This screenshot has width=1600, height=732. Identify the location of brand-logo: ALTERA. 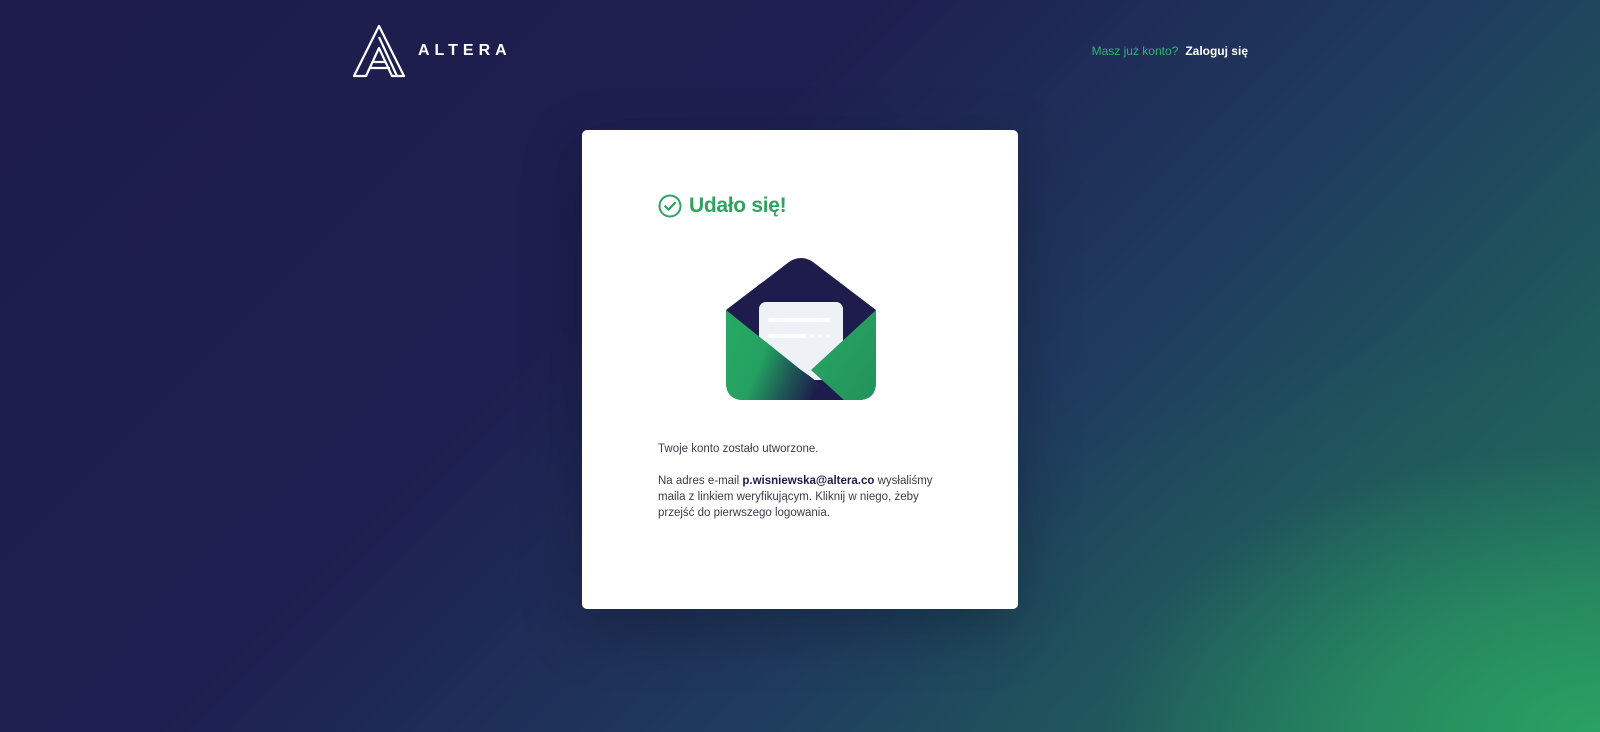
(432, 51).